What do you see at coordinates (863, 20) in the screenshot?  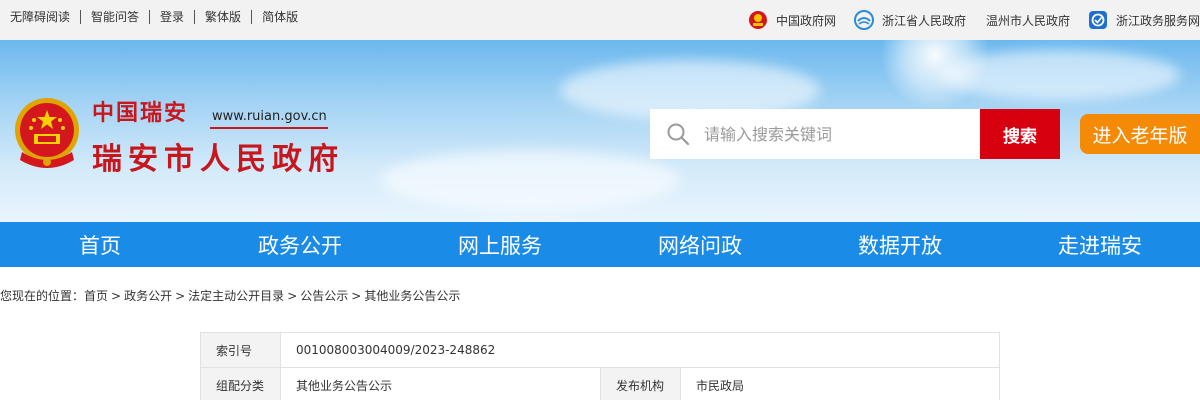 I see `zhejiang-logo-icon` at bounding box center [863, 20].